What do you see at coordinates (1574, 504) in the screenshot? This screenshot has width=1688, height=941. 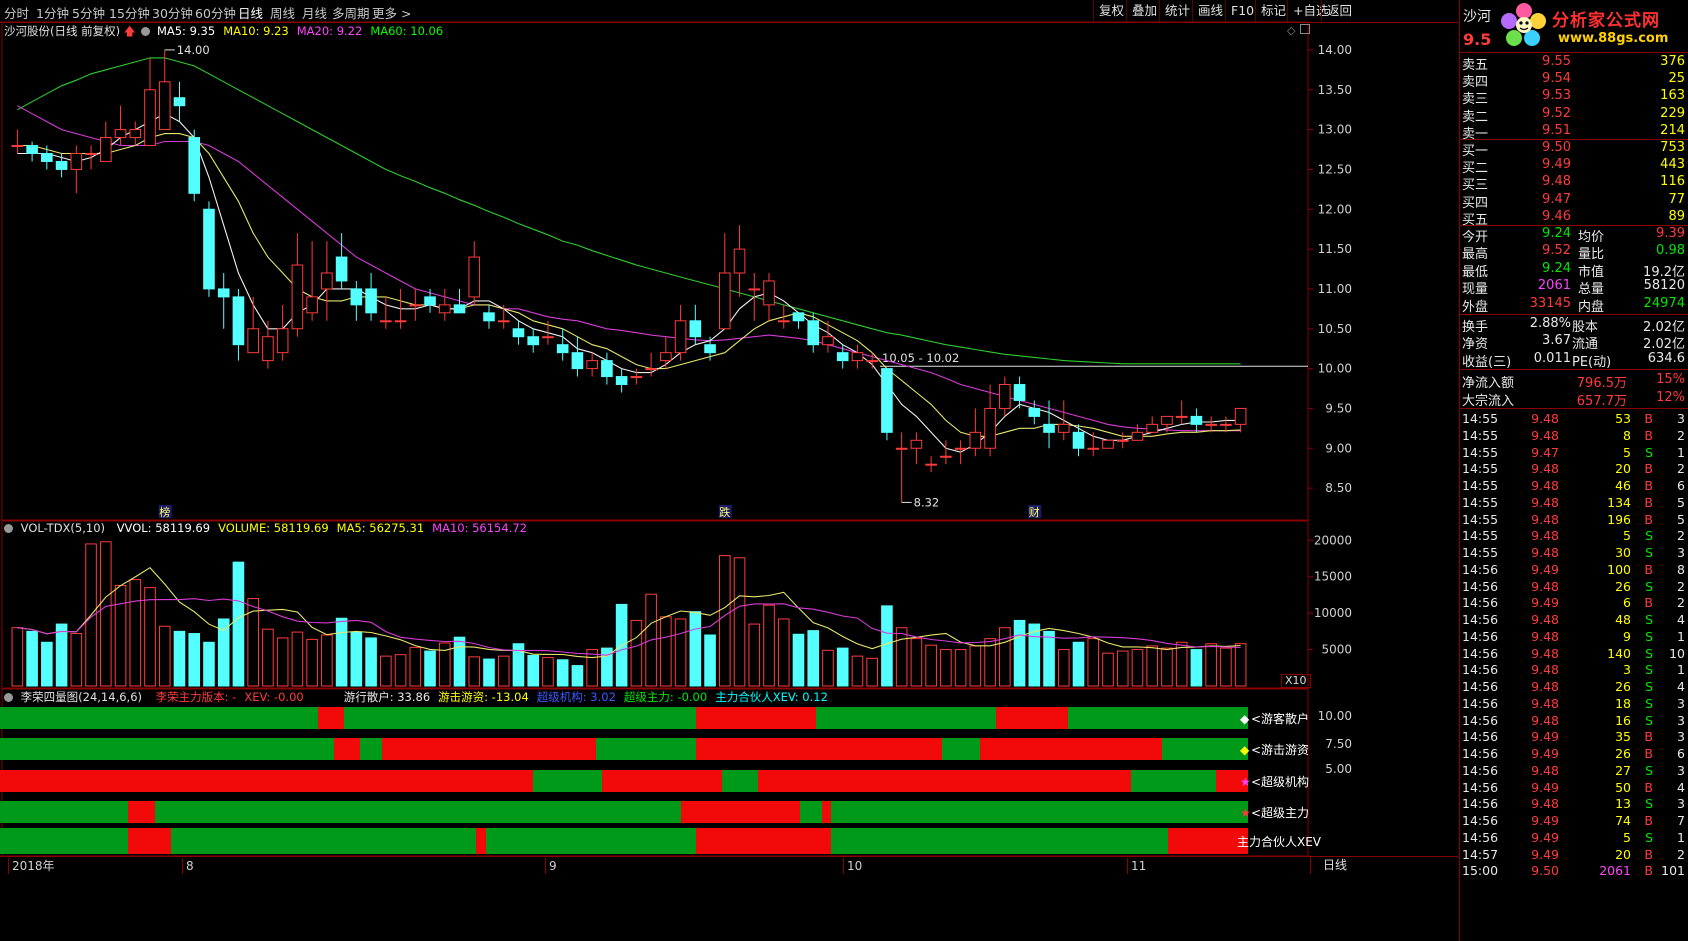 I see `tick-row: 14:55 9.48 134 B 5` at bounding box center [1574, 504].